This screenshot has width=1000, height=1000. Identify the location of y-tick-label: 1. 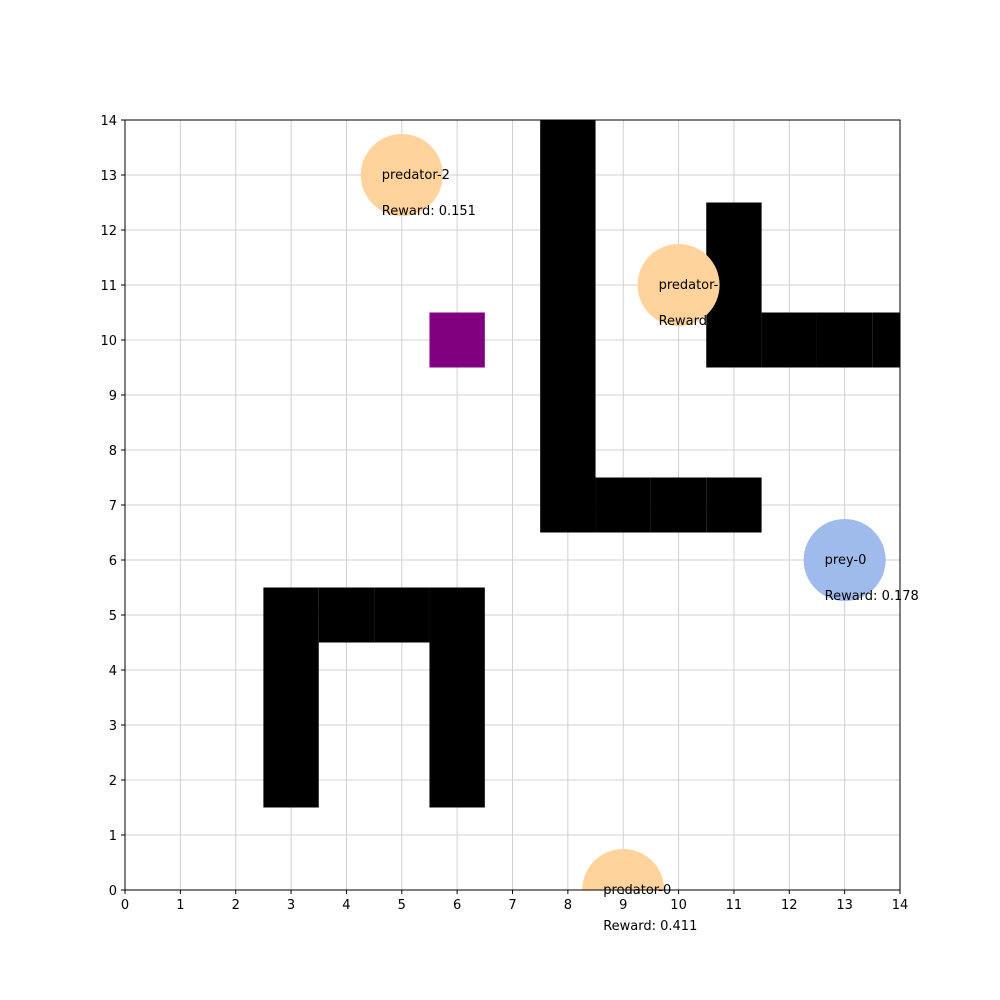
(113, 836).